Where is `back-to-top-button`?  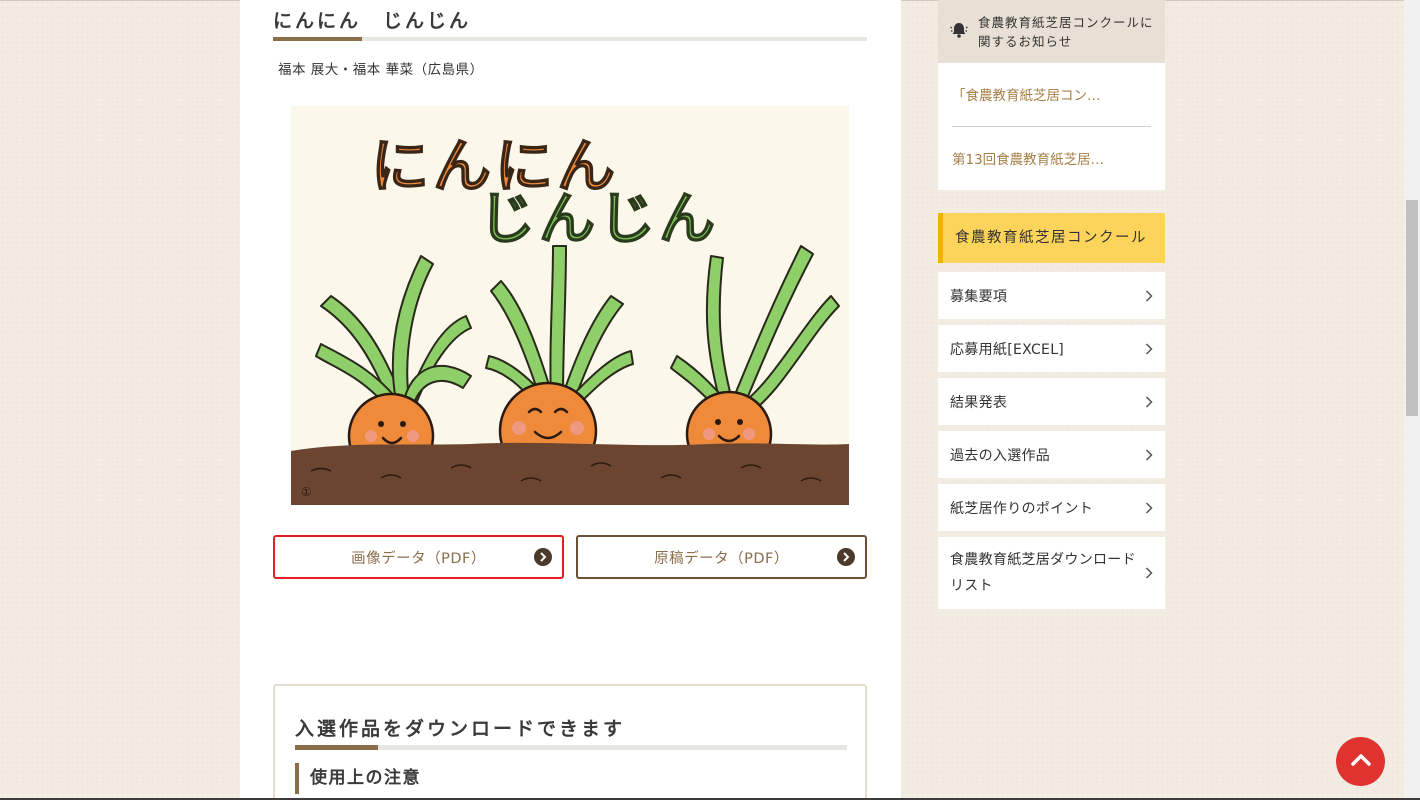
back-to-top-button is located at coordinates (1360, 761).